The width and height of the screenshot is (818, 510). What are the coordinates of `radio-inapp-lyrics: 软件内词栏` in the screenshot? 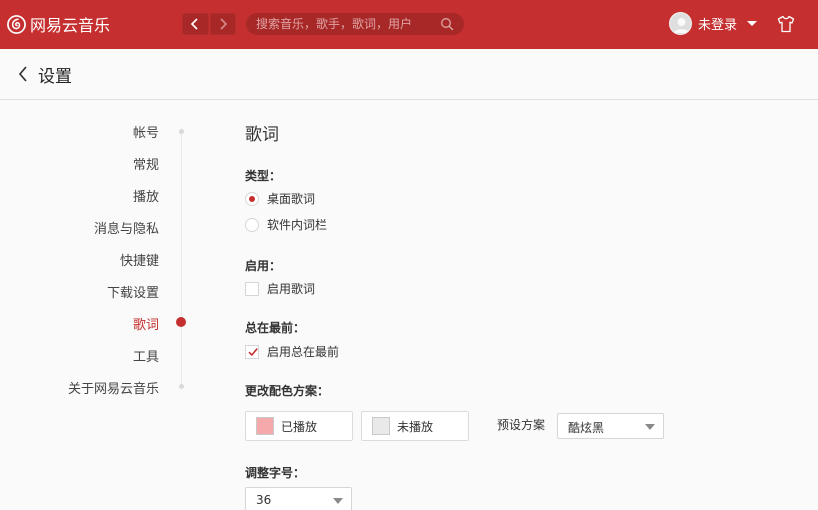 It's located at (286, 224).